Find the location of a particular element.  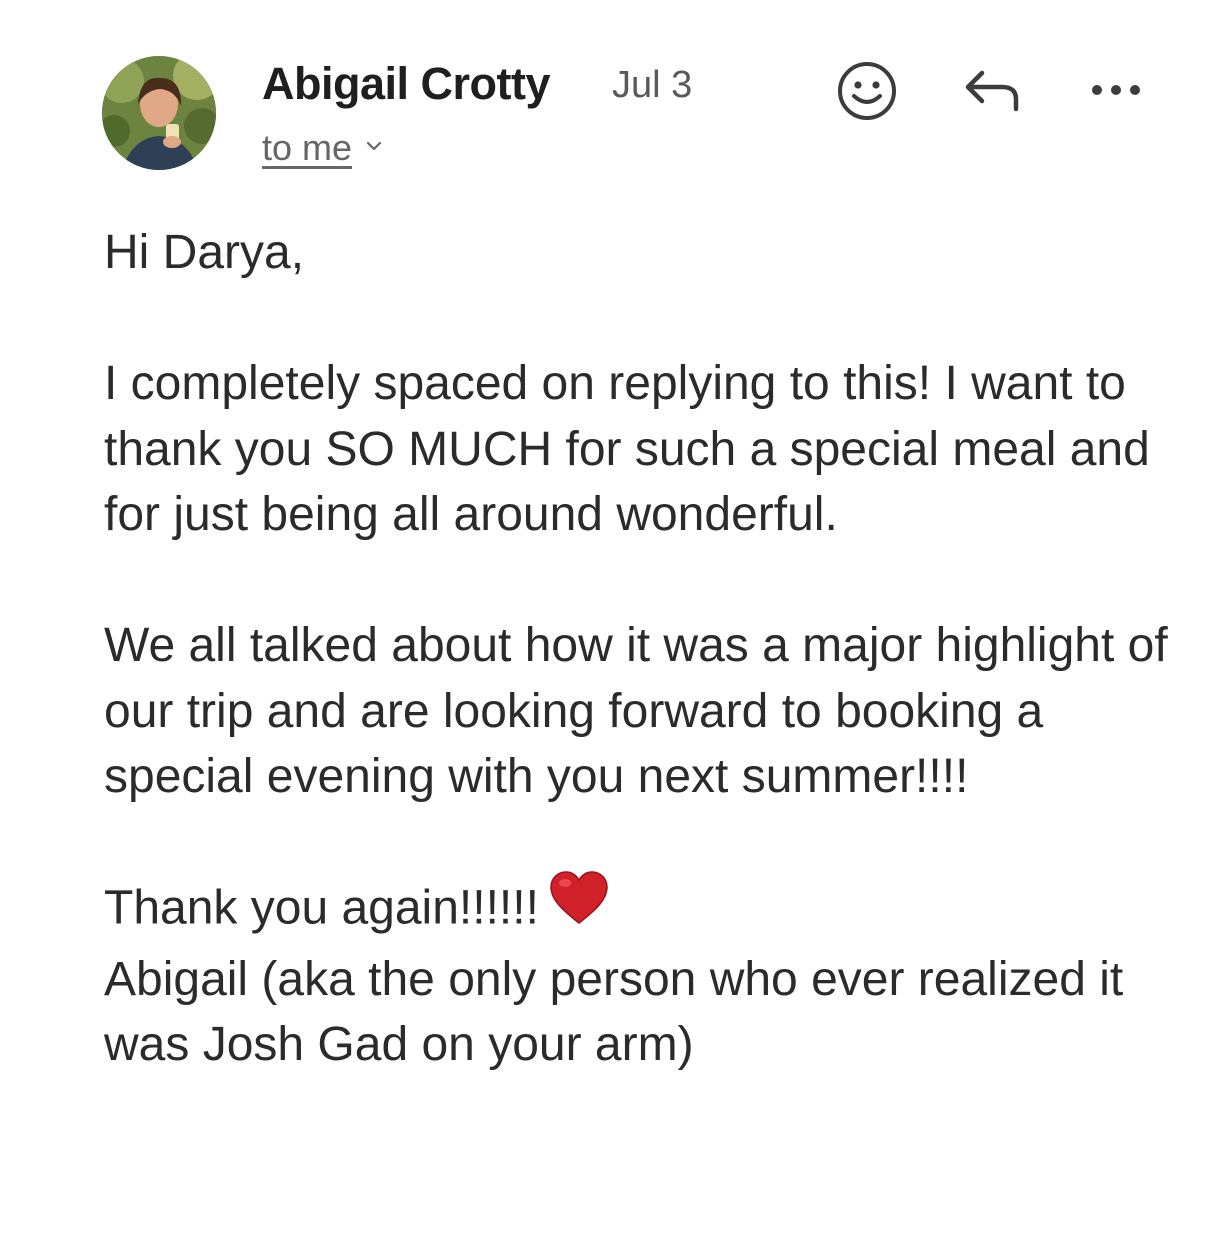

smiley-face-icon is located at coordinates (867, 91).